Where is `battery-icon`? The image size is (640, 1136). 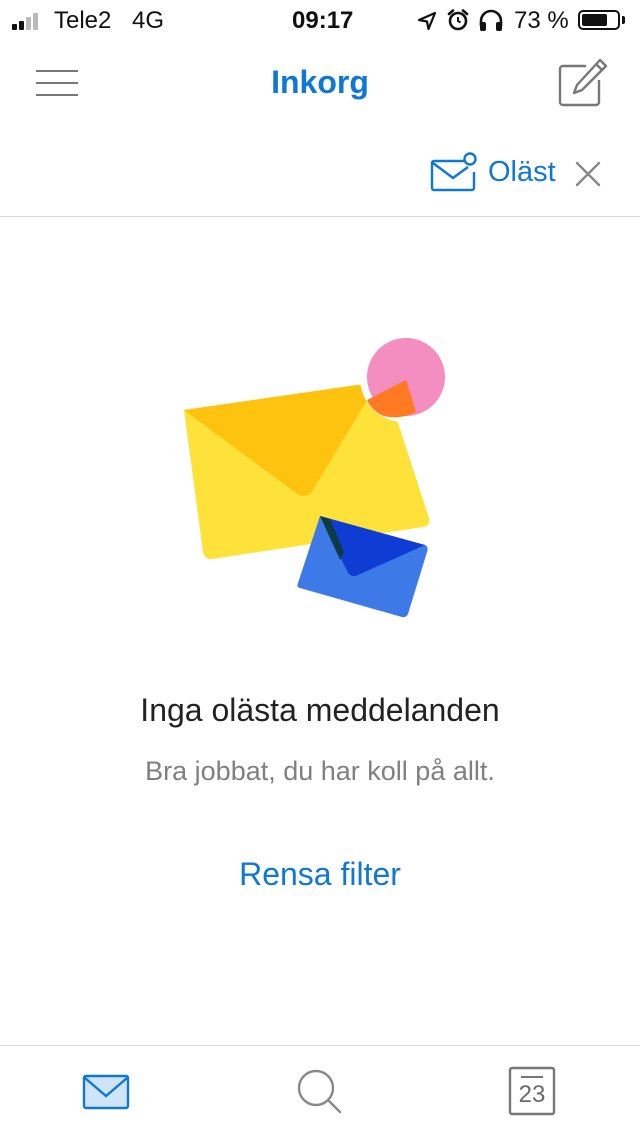 battery-icon is located at coordinates (599, 20).